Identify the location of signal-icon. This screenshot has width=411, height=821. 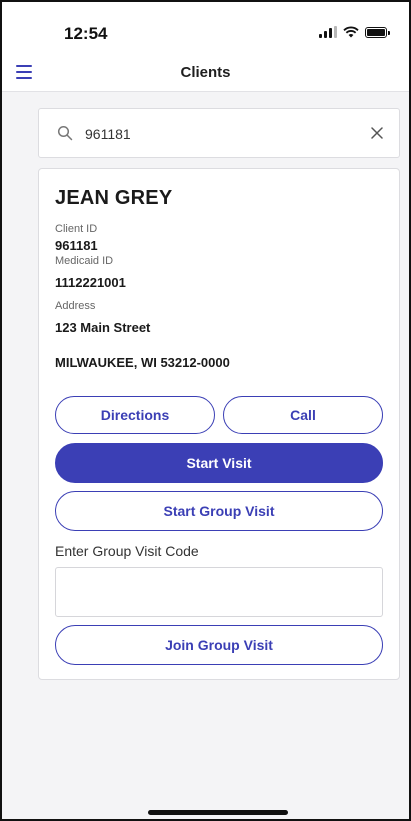
(328, 32).